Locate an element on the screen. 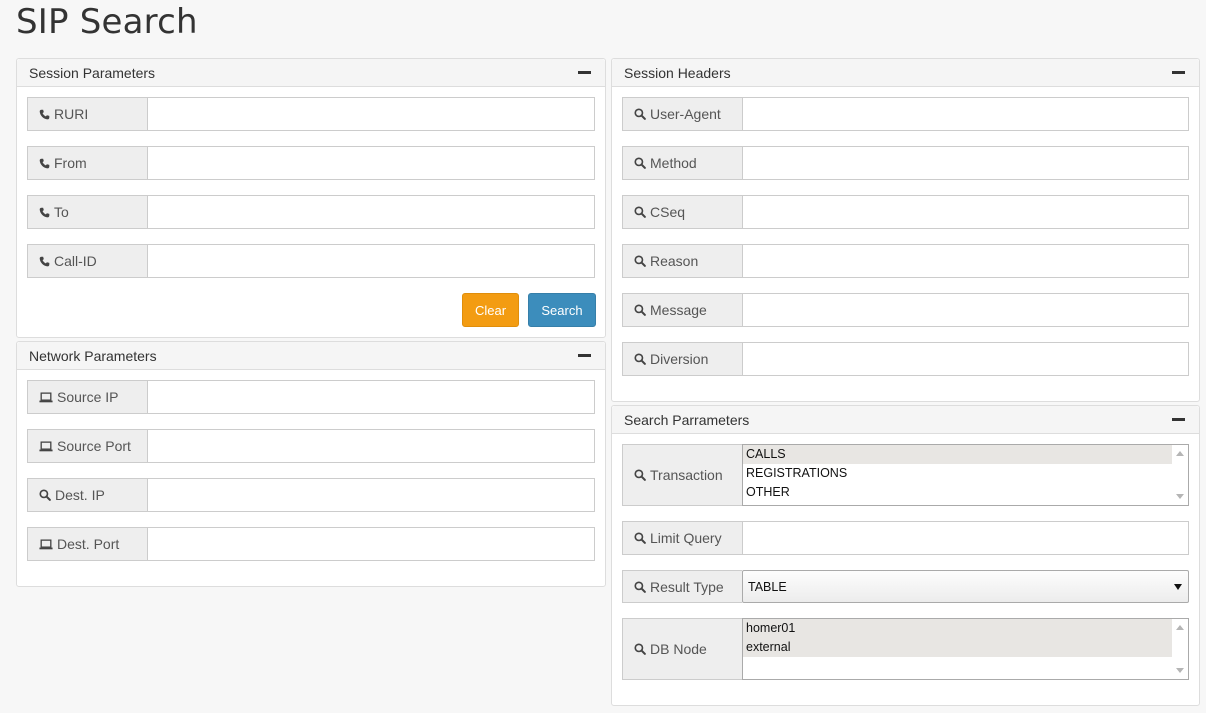 This screenshot has width=1206, height=713. result-type-row: Result Type TABLE is located at coordinates (905, 586).